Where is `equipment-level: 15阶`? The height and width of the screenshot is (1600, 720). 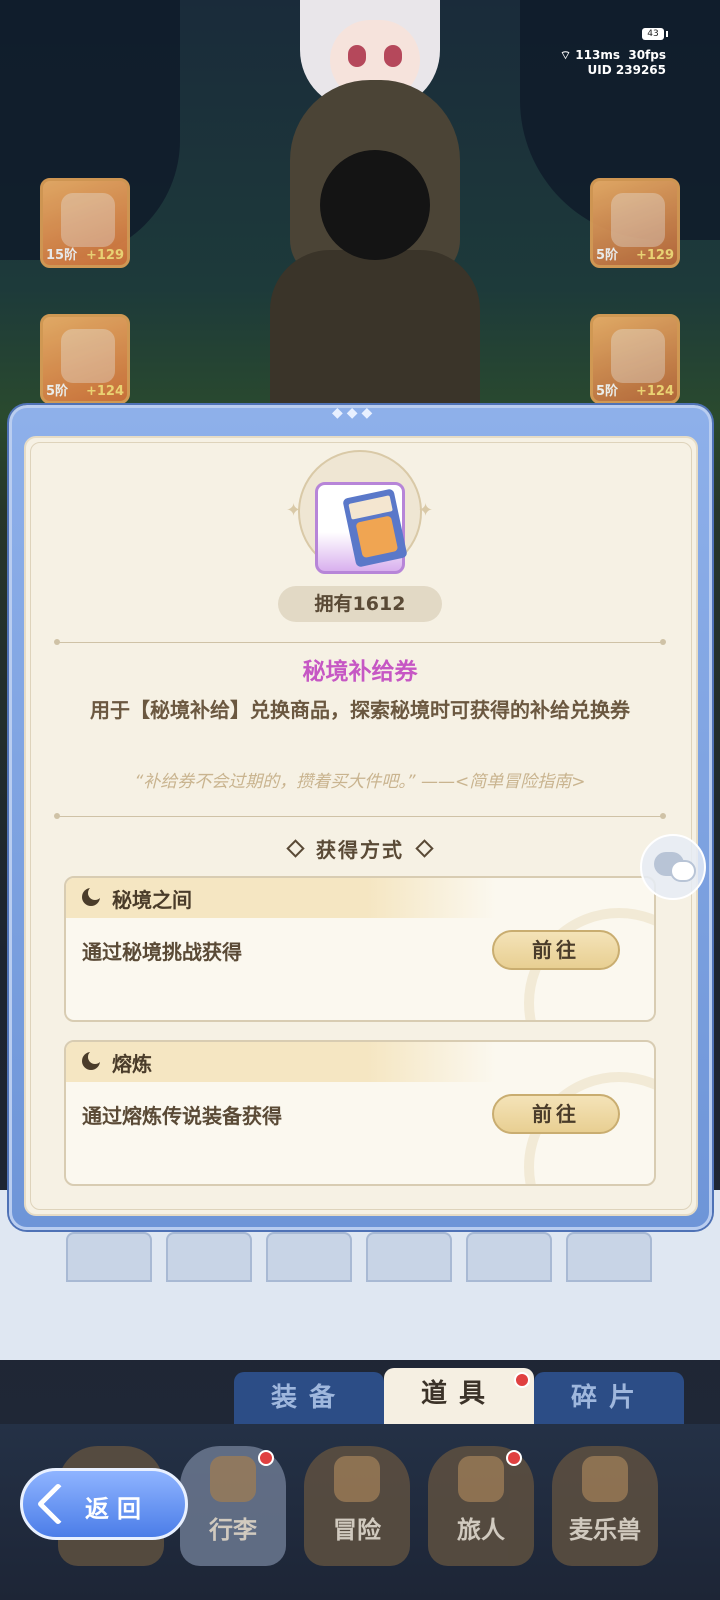 equipment-level: 15阶 is located at coordinates (62, 255).